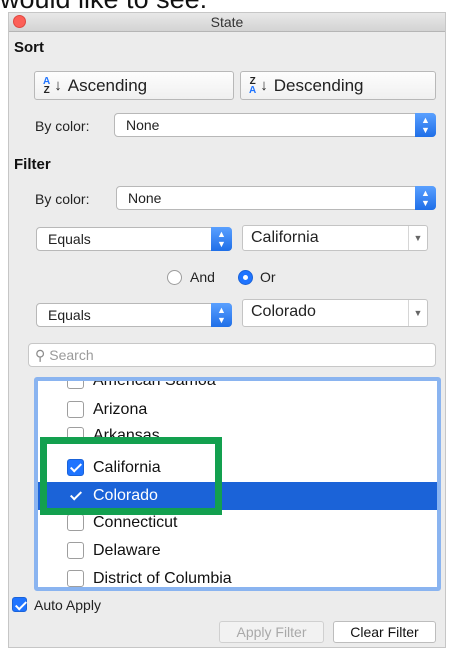 This screenshot has width=453, height=651. What do you see at coordinates (232, 355) in the screenshot?
I see `search-input: ⚲ Search` at bounding box center [232, 355].